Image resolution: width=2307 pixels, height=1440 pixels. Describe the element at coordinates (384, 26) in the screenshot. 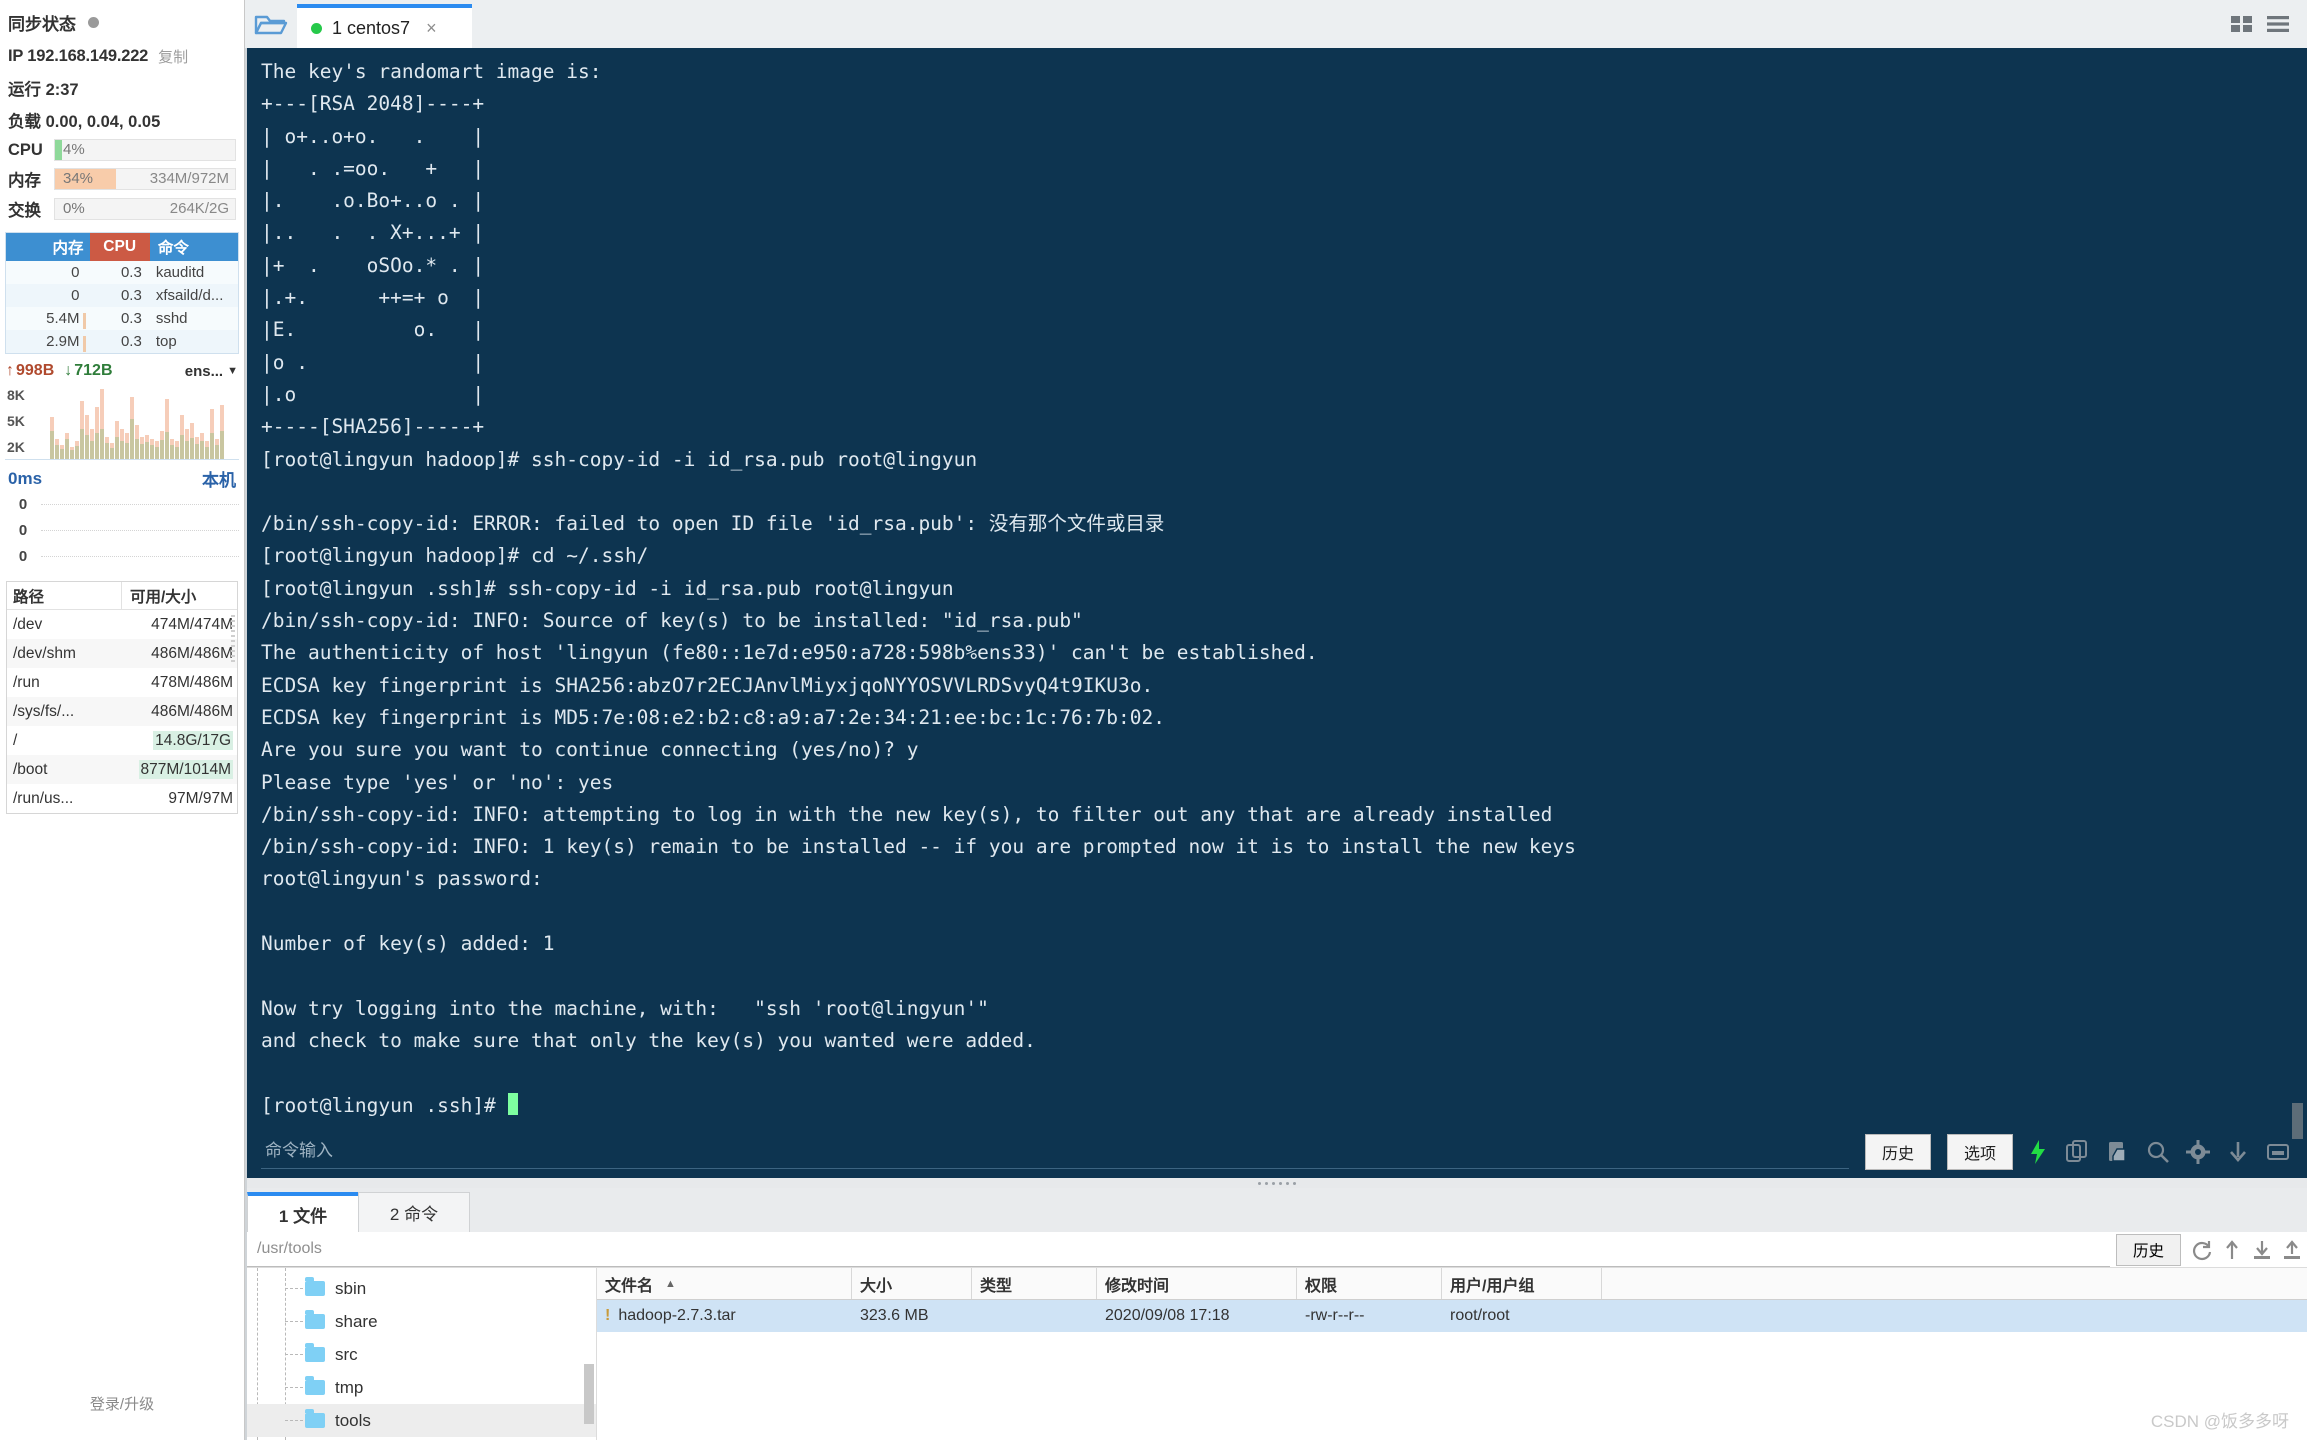

I see `session-tab-centos7: 1 centos7 ×` at that location.